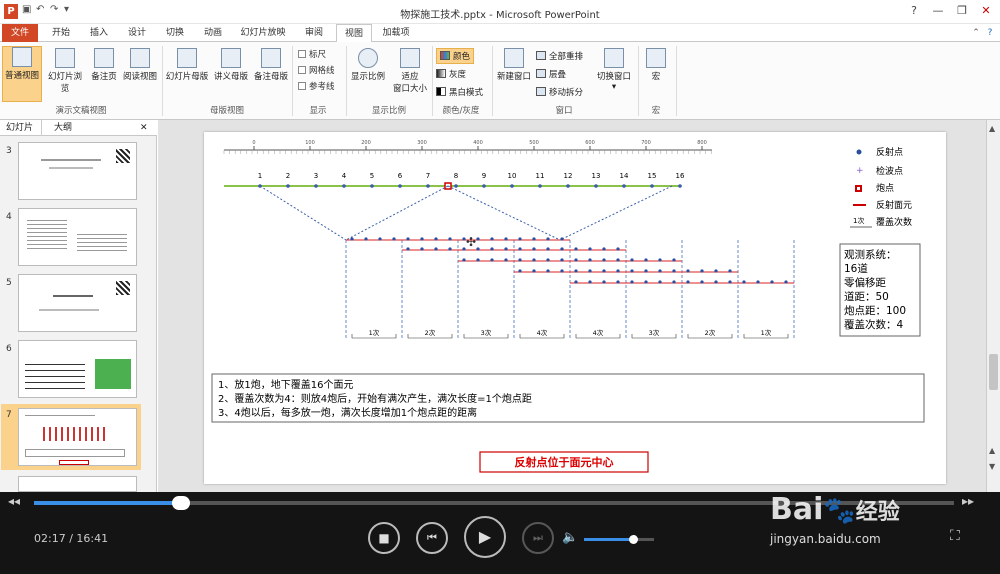 This screenshot has height=574, width=1000. What do you see at coordinates (559, 56) in the screenshot?
I see `arrange-all-button: 全部重排` at bounding box center [559, 56].